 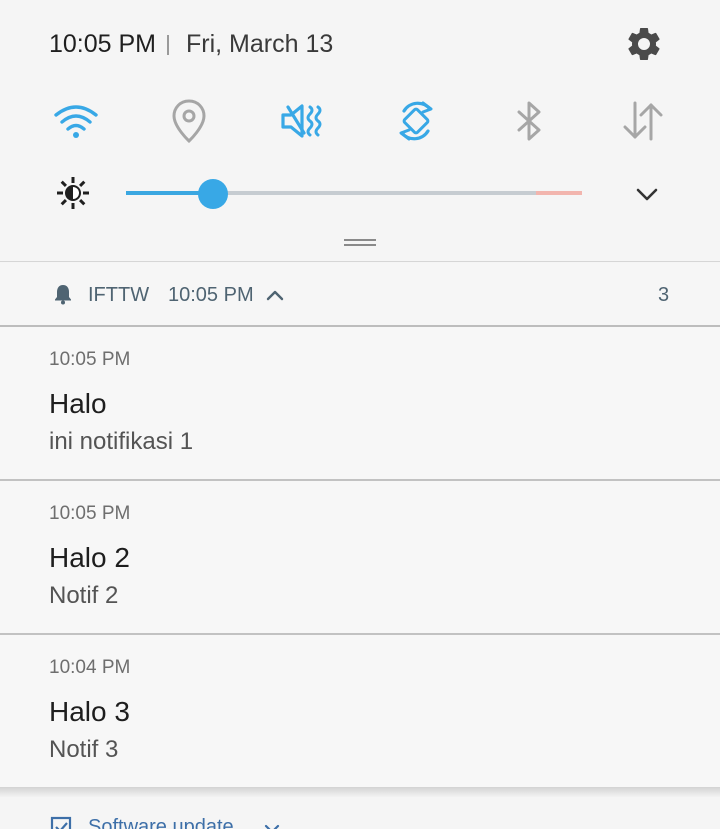 I want to click on bell-icon, so click(x=63, y=295).